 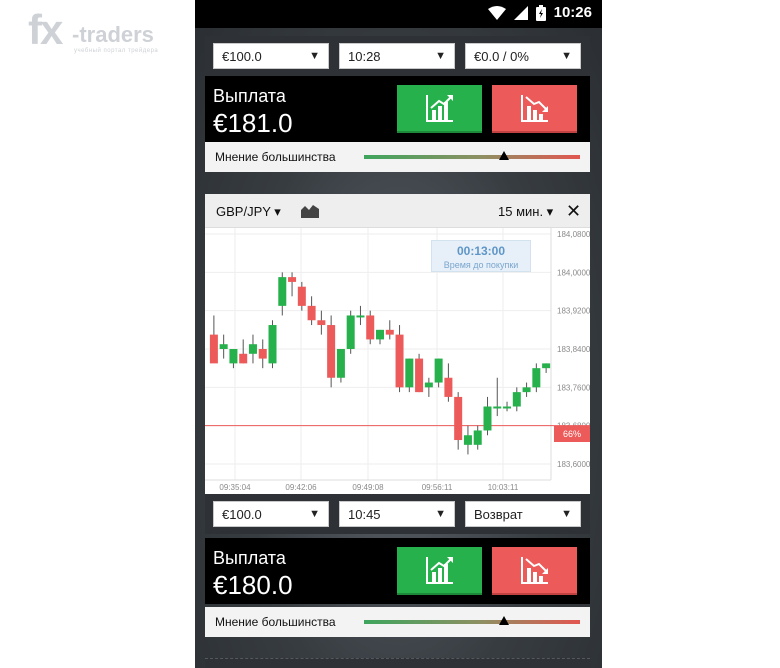 I want to click on y-tick-label: 184,0000, so click(x=573, y=272).